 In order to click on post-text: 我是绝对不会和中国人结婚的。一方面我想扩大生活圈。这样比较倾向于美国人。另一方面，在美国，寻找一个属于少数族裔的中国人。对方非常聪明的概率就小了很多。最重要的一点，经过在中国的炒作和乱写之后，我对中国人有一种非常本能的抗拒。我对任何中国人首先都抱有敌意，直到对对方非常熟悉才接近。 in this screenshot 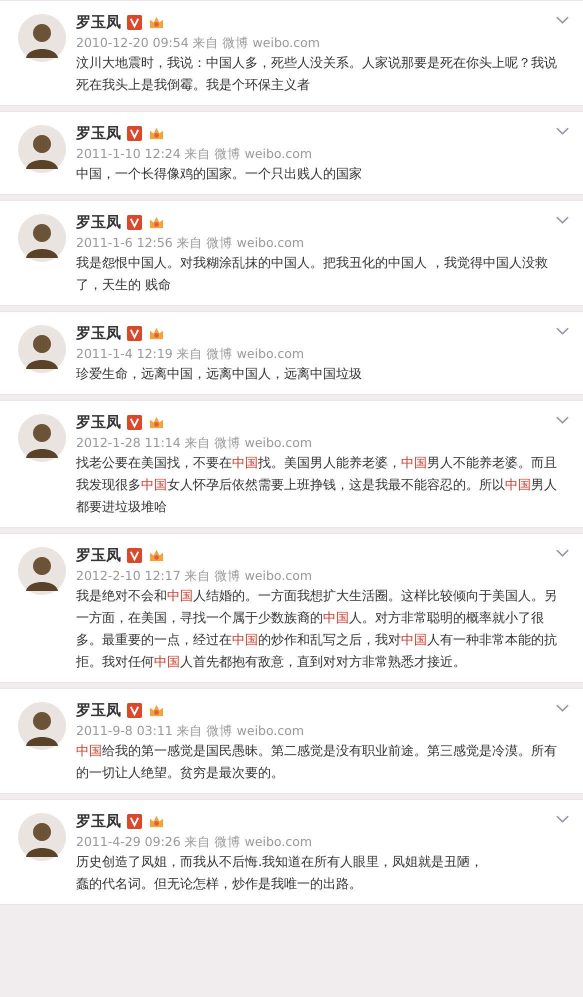, I will do `click(317, 630)`.